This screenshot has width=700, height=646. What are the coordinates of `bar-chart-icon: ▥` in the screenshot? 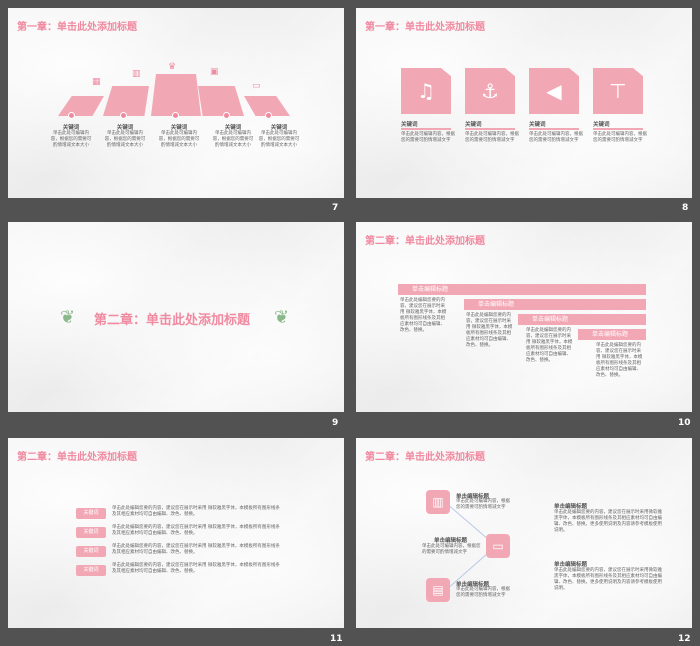 It's located at (438, 502).